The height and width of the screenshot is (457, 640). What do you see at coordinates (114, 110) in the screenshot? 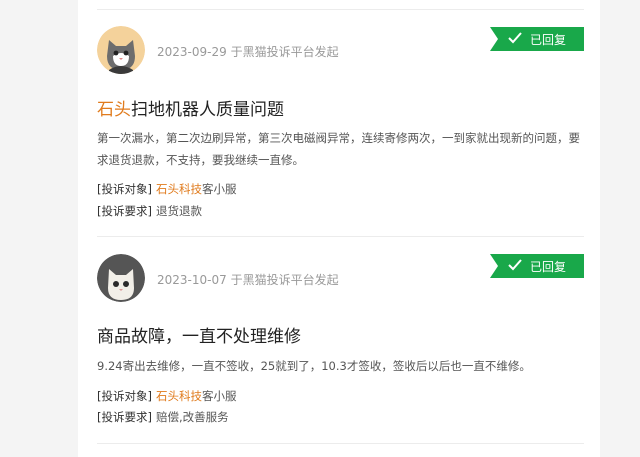
I see `title-brand: 石头` at bounding box center [114, 110].